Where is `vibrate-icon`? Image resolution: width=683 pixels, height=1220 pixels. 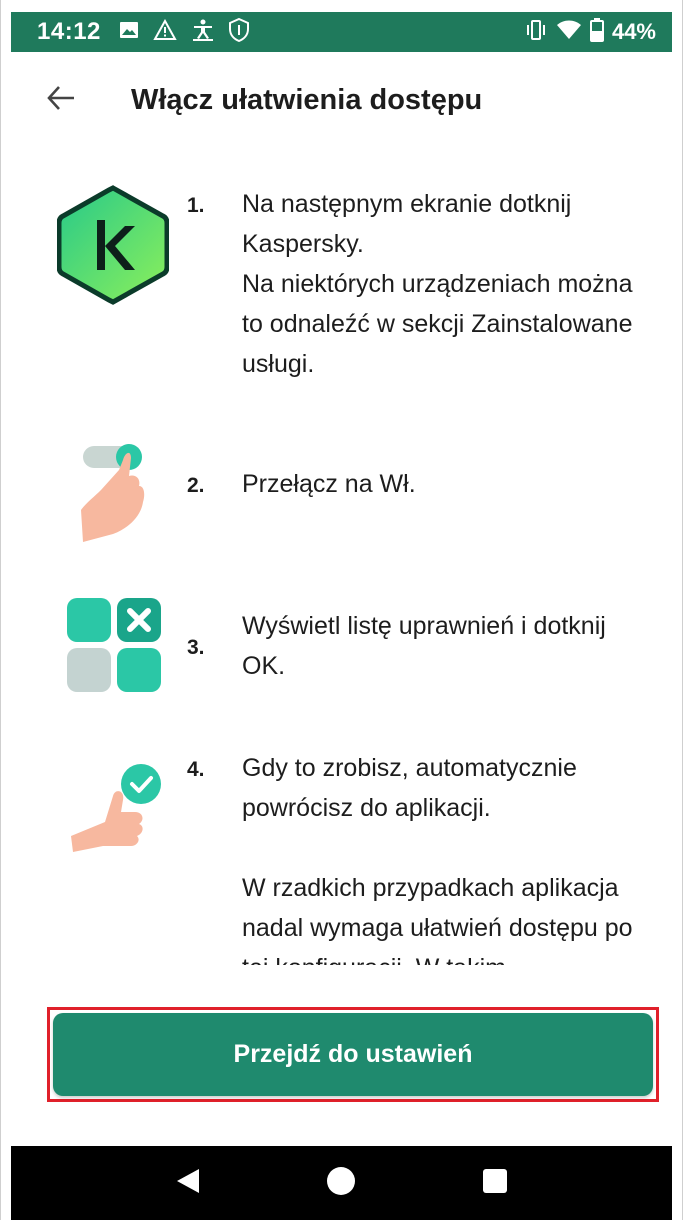
vibrate-icon is located at coordinates (536, 32).